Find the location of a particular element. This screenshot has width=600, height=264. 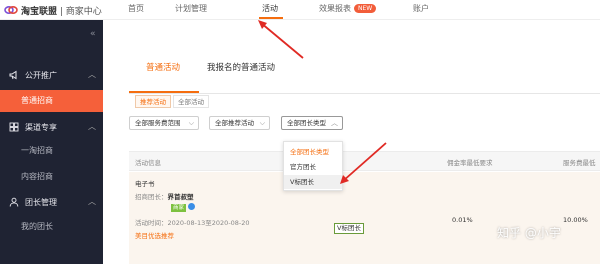

row-activity-time: 活动时间：2020-08-13至2020-08-20 is located at coordinates (192, 223).